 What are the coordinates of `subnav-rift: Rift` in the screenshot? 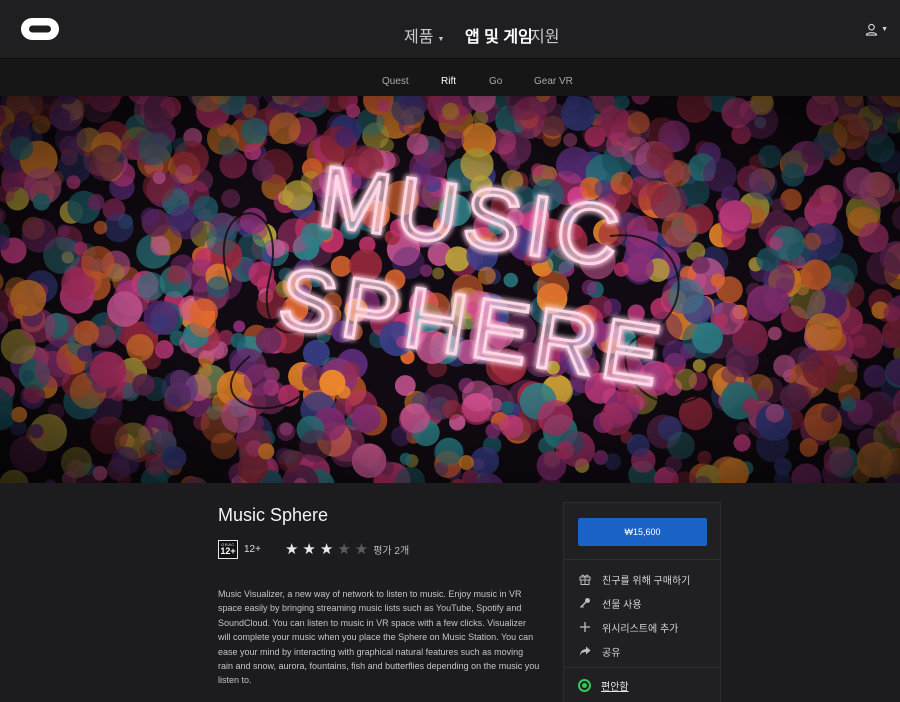 It's located at (448, 81).